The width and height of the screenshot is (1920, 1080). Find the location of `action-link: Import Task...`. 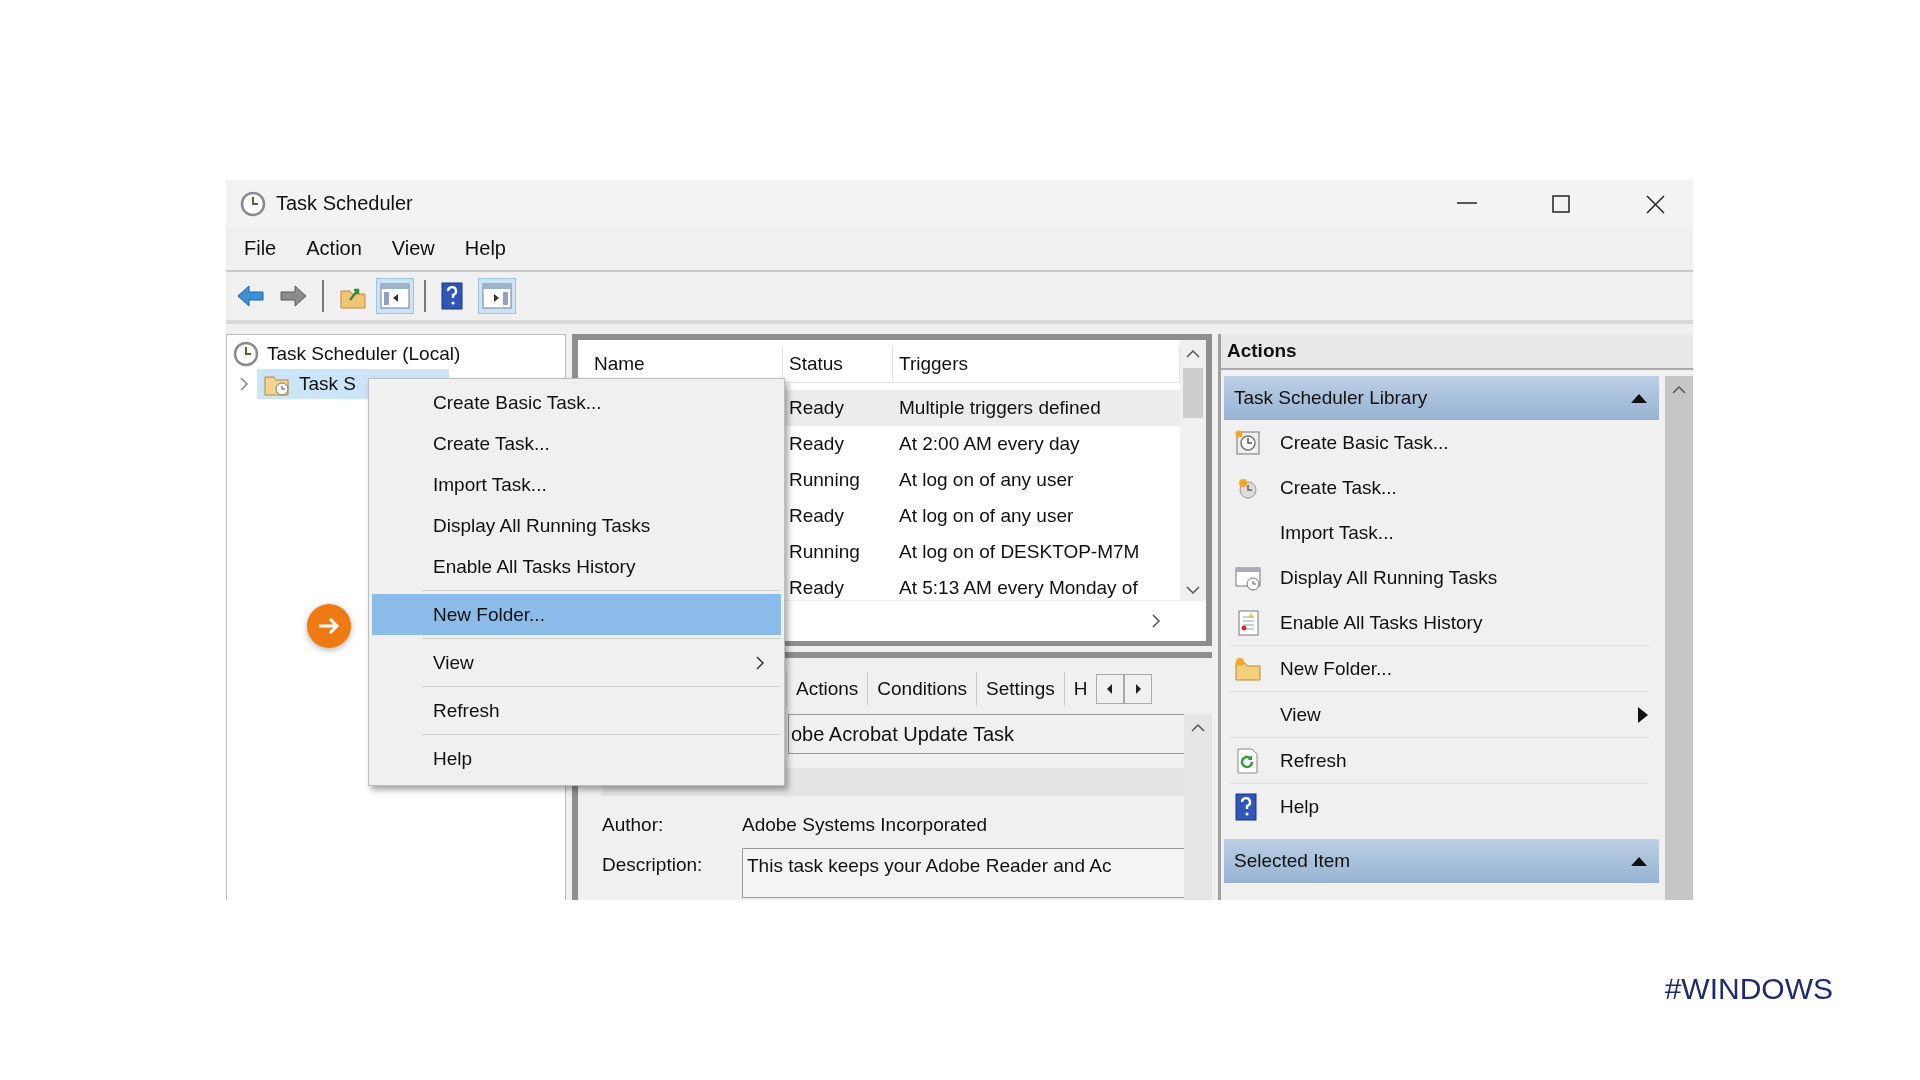

action-link: Import Task... is located at coordinates (1337, 532).